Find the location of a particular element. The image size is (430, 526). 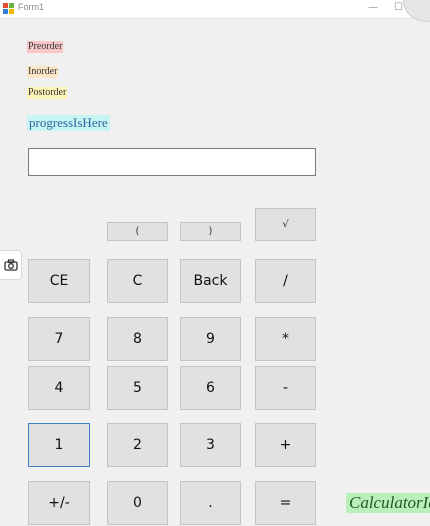

calculator-id-label: CalculatorId is located at coordinates (388, 503).